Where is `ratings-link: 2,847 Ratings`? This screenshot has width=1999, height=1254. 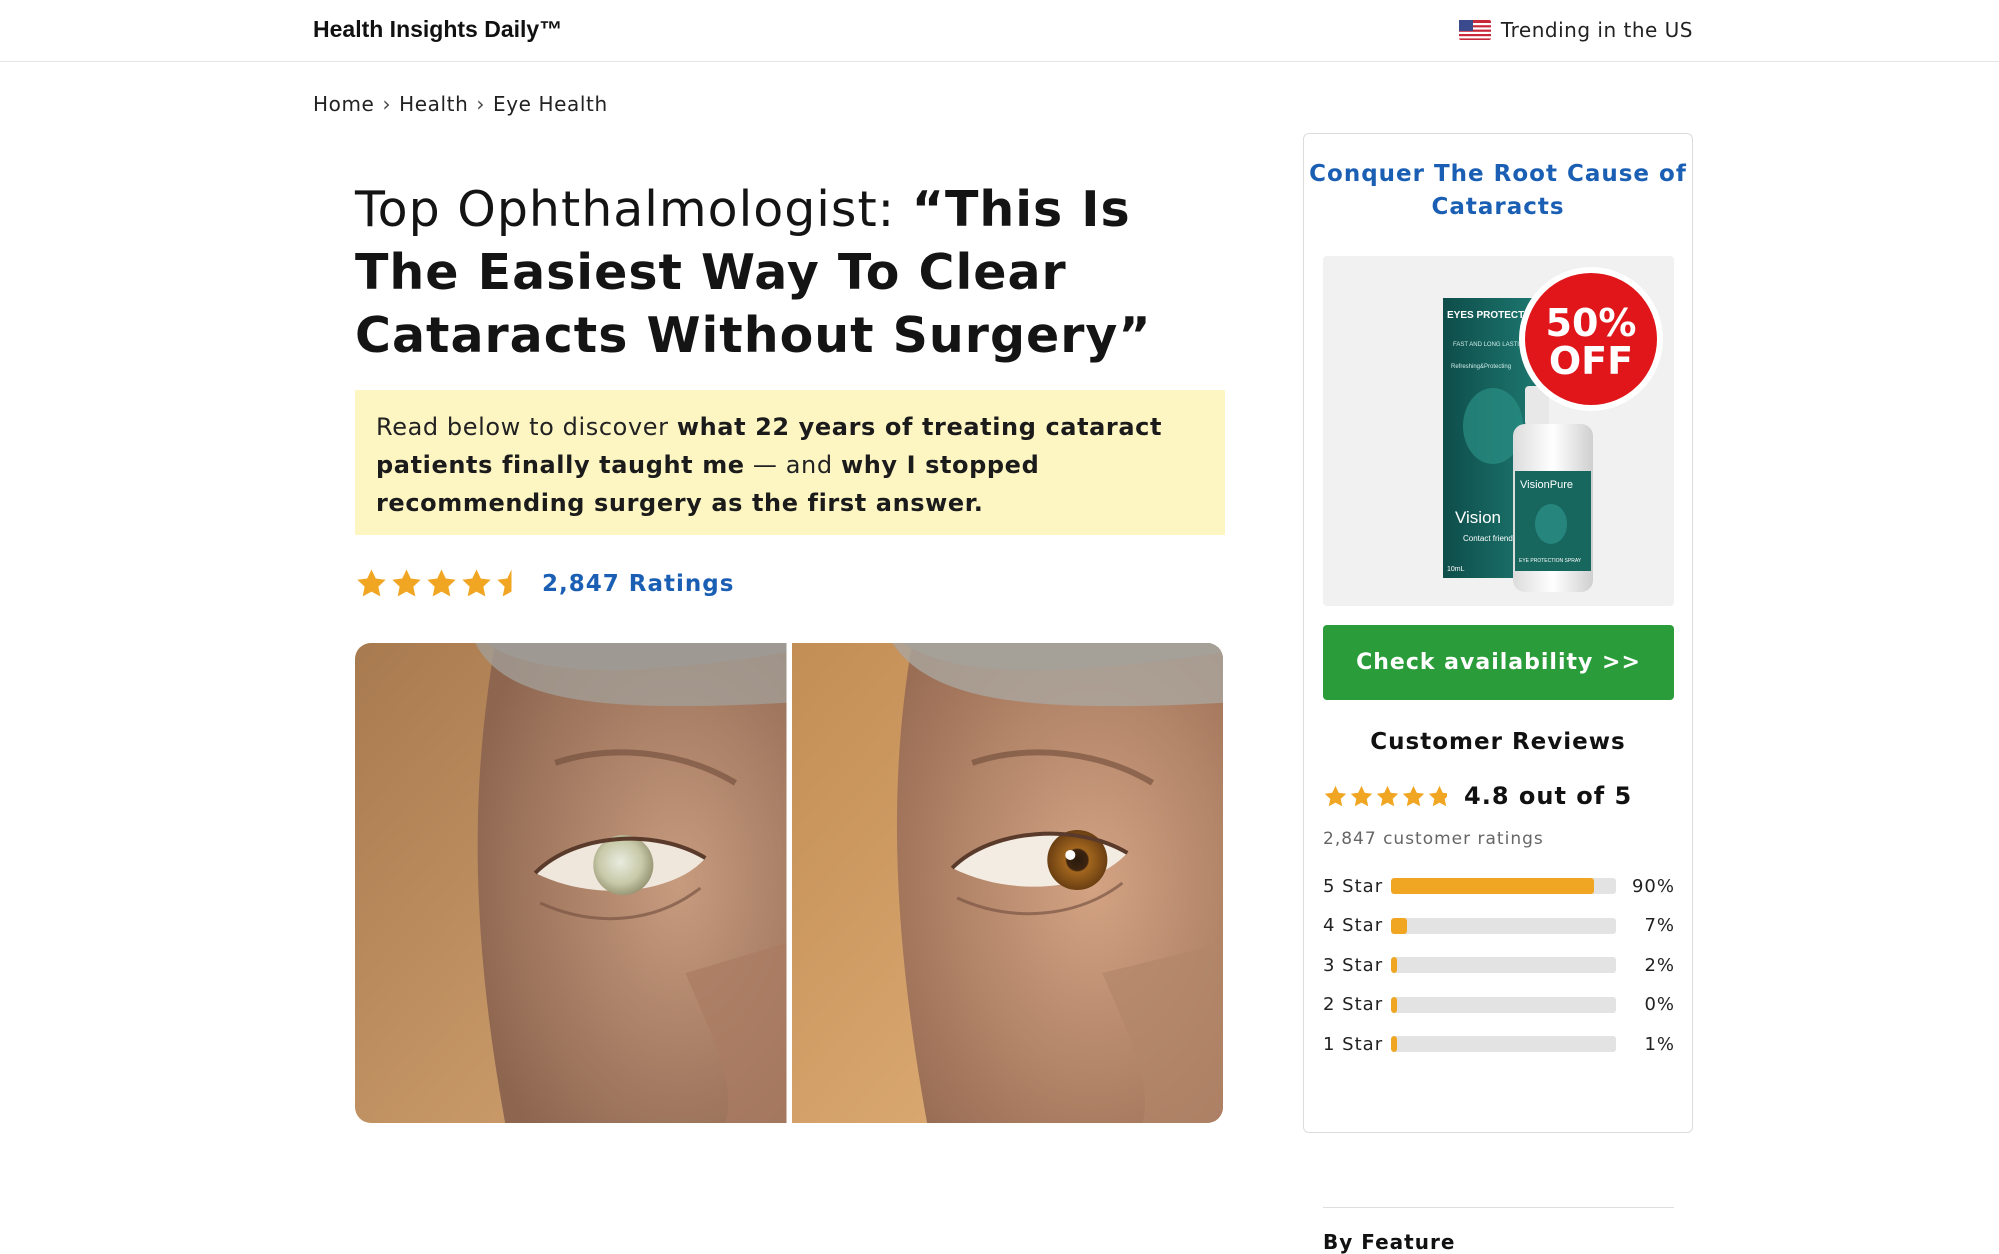
ratings-link: 2,847 Ratings is located at coordinates (638, 584).